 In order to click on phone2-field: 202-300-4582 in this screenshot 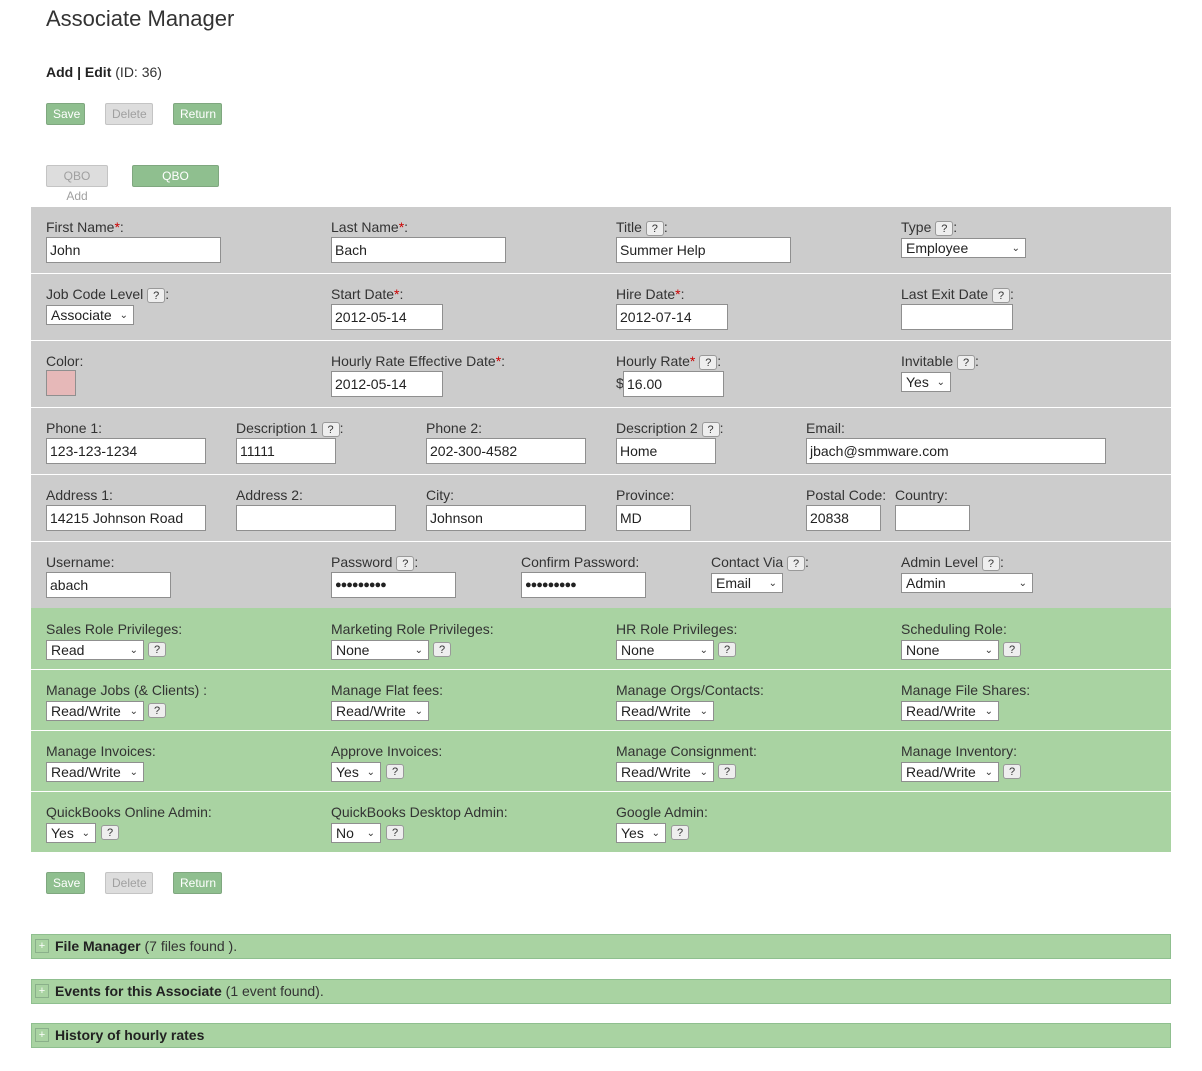, I will do `click(506, 451)`.